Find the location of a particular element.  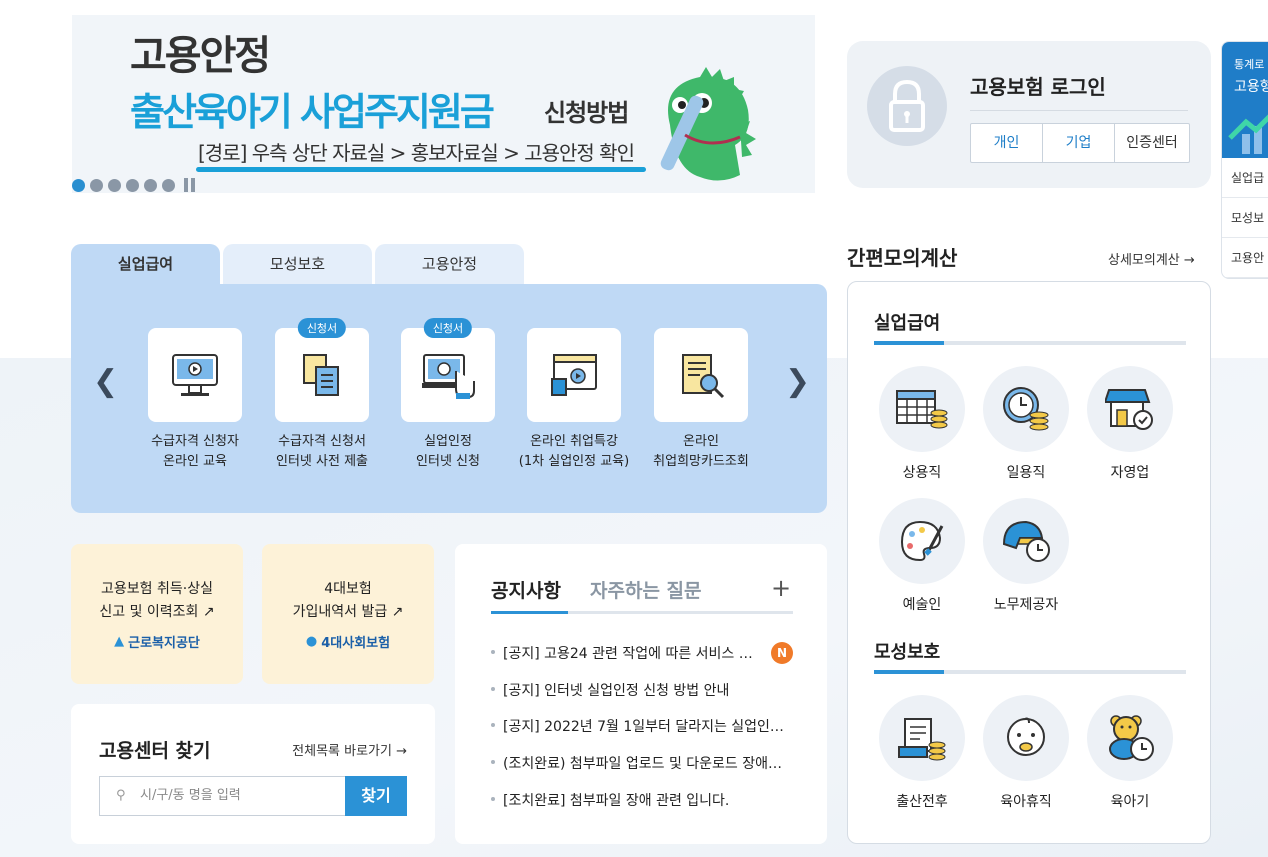

service-online-education: 수급자격 신청자 온라인 교육 is located at coordinates (195, 400).